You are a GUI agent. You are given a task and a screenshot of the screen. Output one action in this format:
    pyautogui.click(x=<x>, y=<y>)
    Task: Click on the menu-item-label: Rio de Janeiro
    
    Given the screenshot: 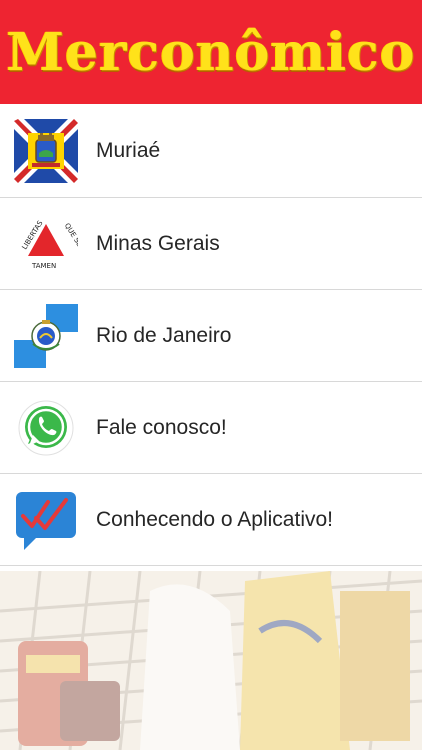 What is the action you would take?
    pyautogui.click(x=164, y=335)
    